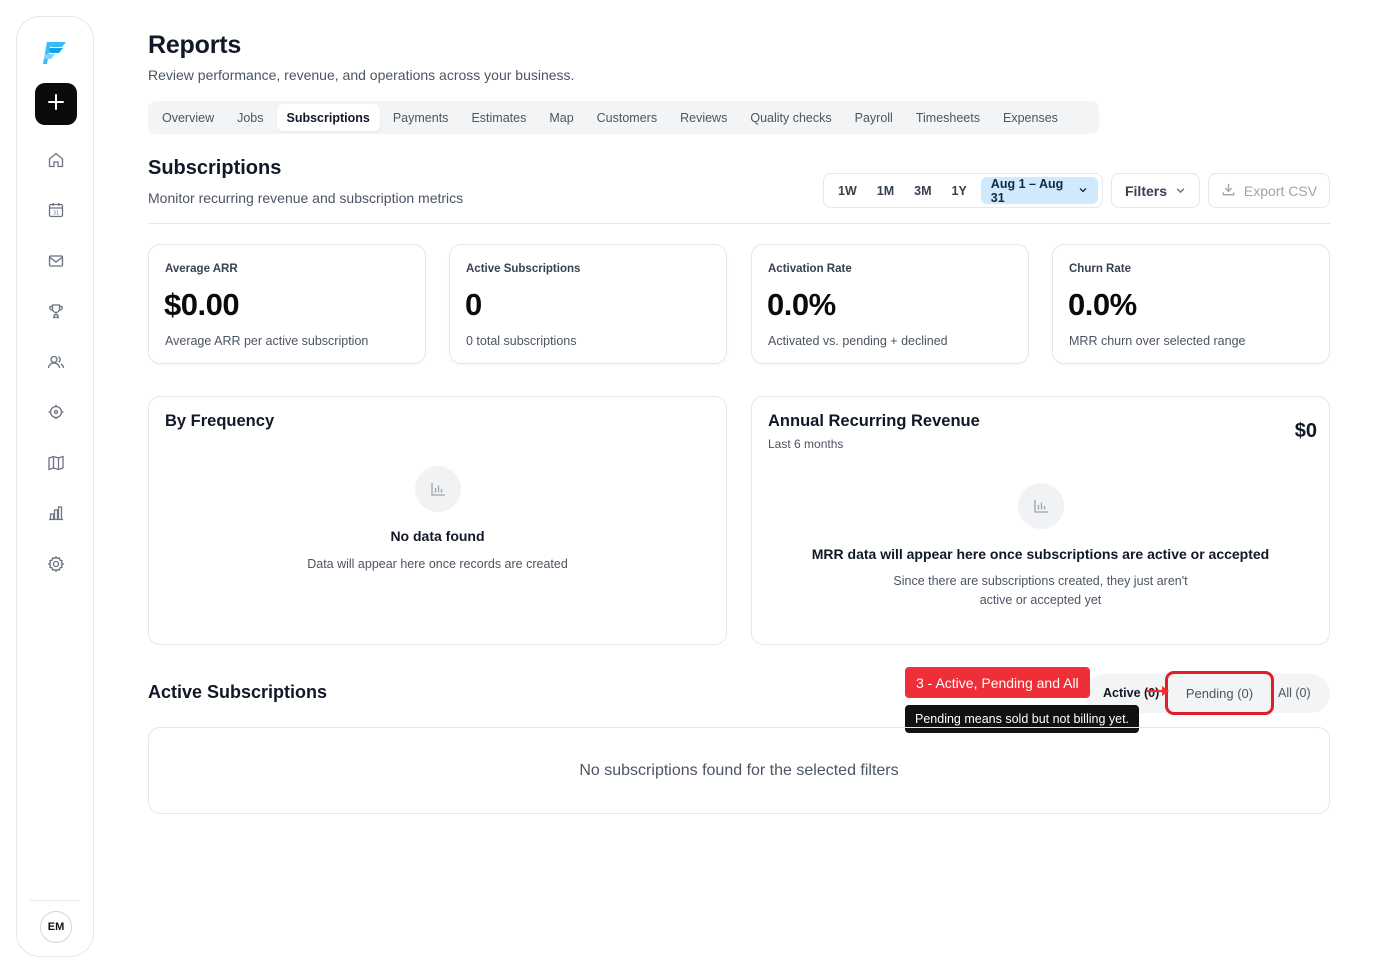  Describe the element at coordinates (56, 214) in the screenshot. I see `svg-text: 31` at that location.